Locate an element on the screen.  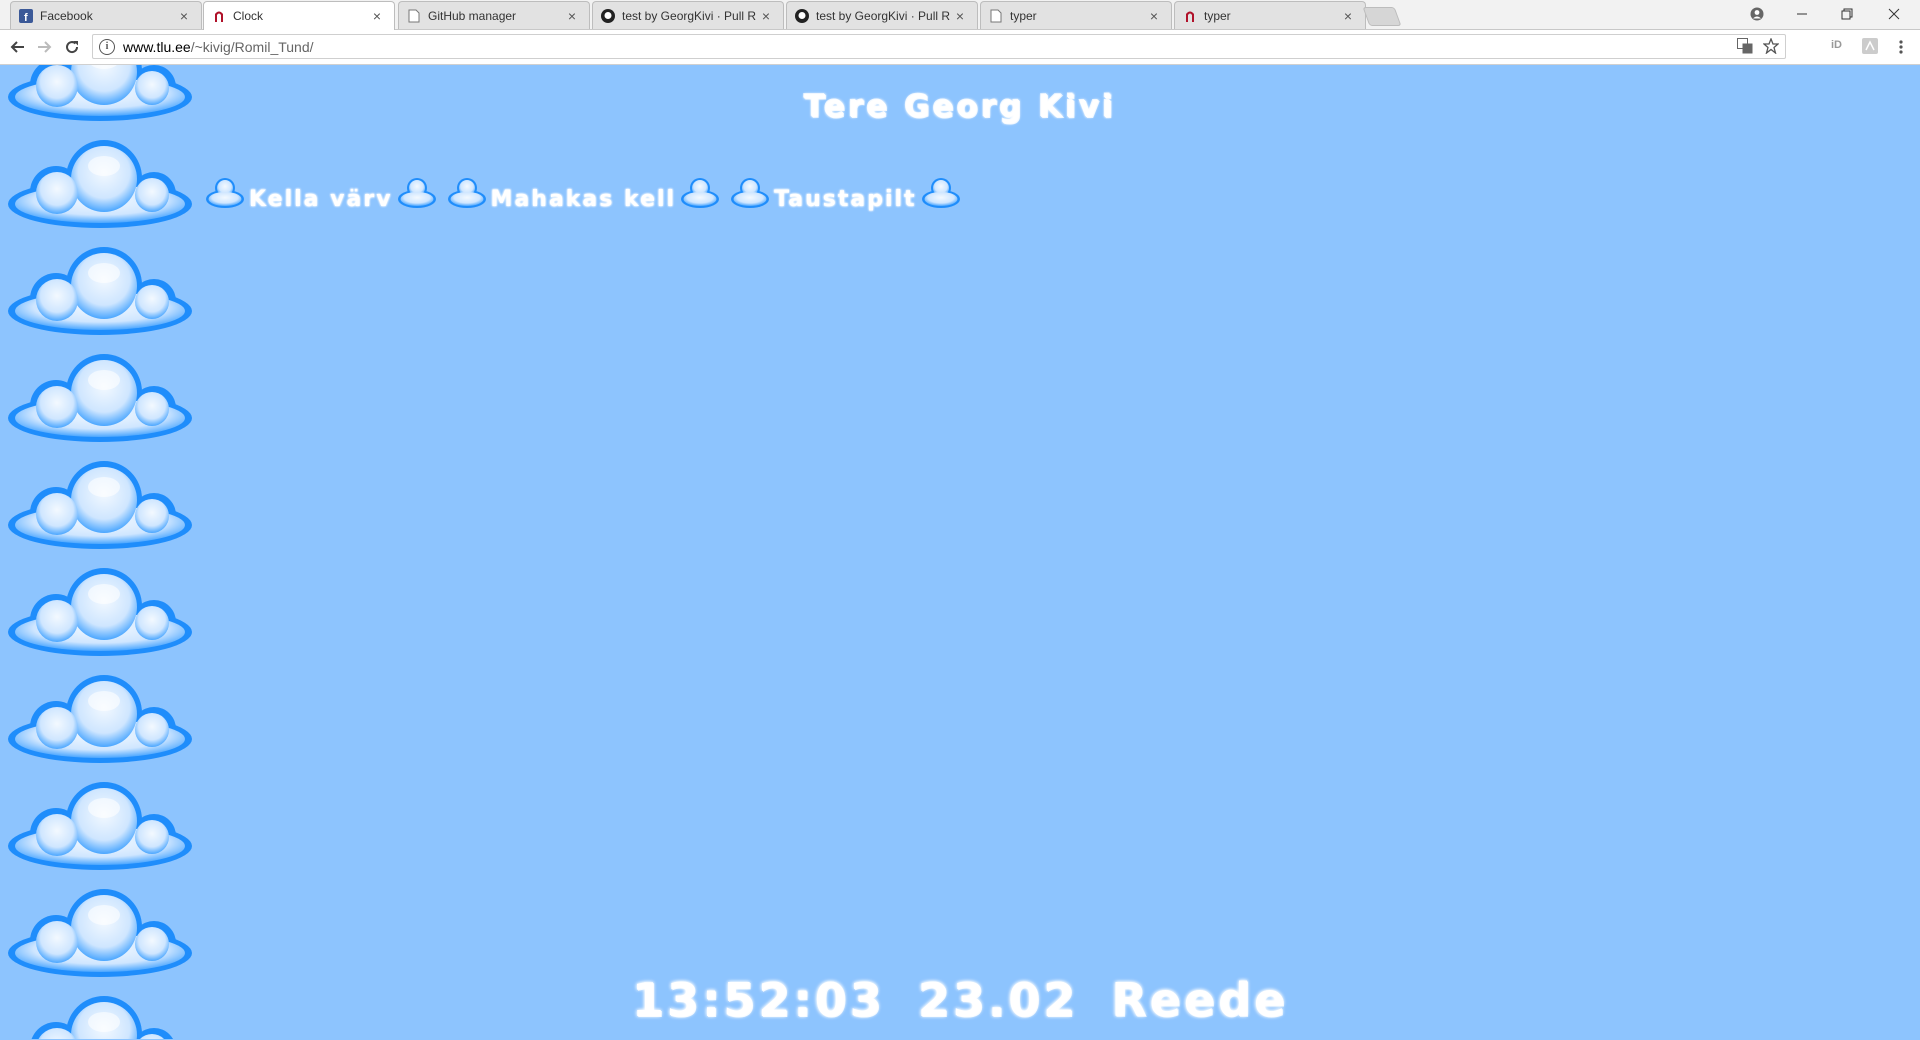
clock-display: 13:52:03 23.02 Reede is located at coordinates (960, 1000).